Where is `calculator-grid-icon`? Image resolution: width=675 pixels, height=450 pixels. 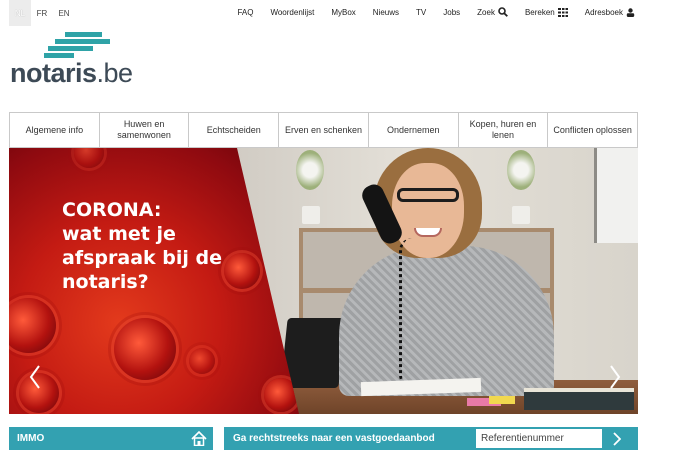
calculator-grid-icon is located at coordinates (562, 12).